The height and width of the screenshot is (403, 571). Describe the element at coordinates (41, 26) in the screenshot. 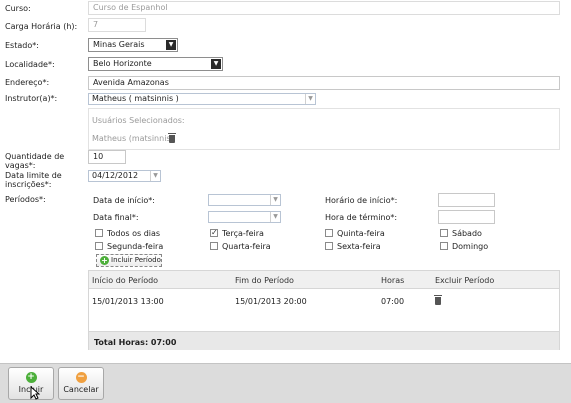

I see `label-carga-horaria: Carga Horária (h):` at that location.